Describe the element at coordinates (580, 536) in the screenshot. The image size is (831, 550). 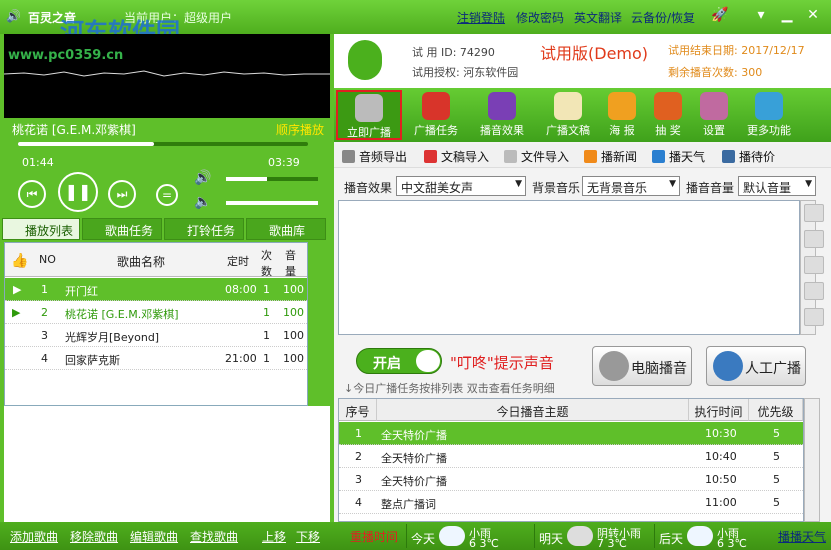
I see `cloudy-icon` at that location.